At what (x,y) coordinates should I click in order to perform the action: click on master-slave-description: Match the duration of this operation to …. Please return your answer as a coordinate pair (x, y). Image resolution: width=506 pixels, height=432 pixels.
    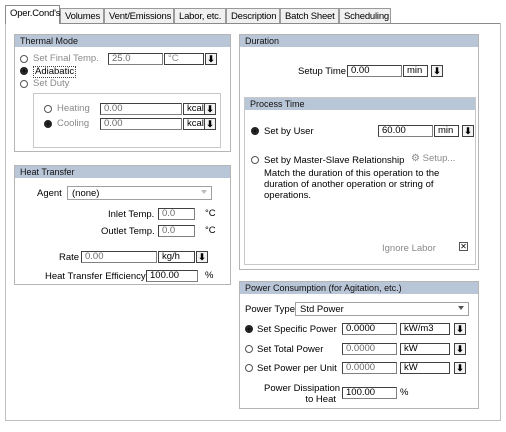
    Looking at the image, I should click on (352, 184).